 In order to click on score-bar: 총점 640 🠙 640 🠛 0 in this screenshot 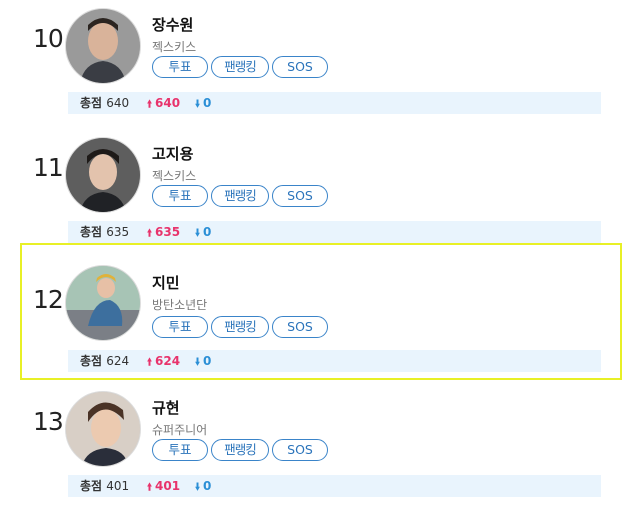, I will do `click(334, 103)`.